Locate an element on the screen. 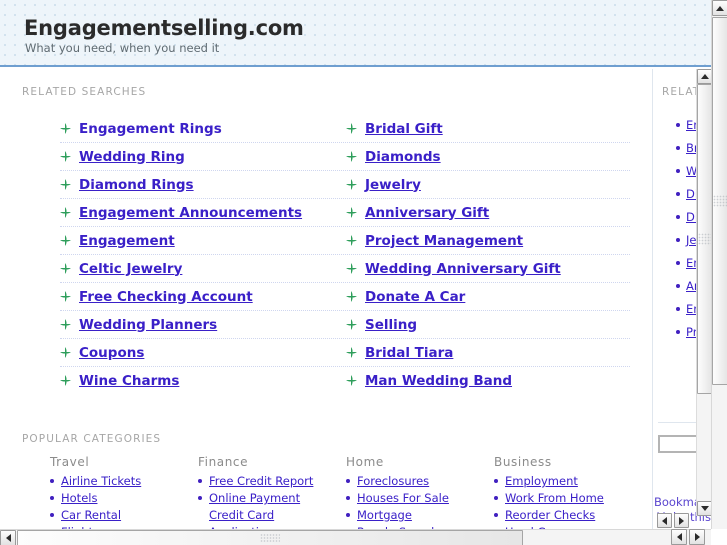 Image resolution: width=727 pixels, height=545 pixels. chevron-down-icon is located at coordinates (704, 508).